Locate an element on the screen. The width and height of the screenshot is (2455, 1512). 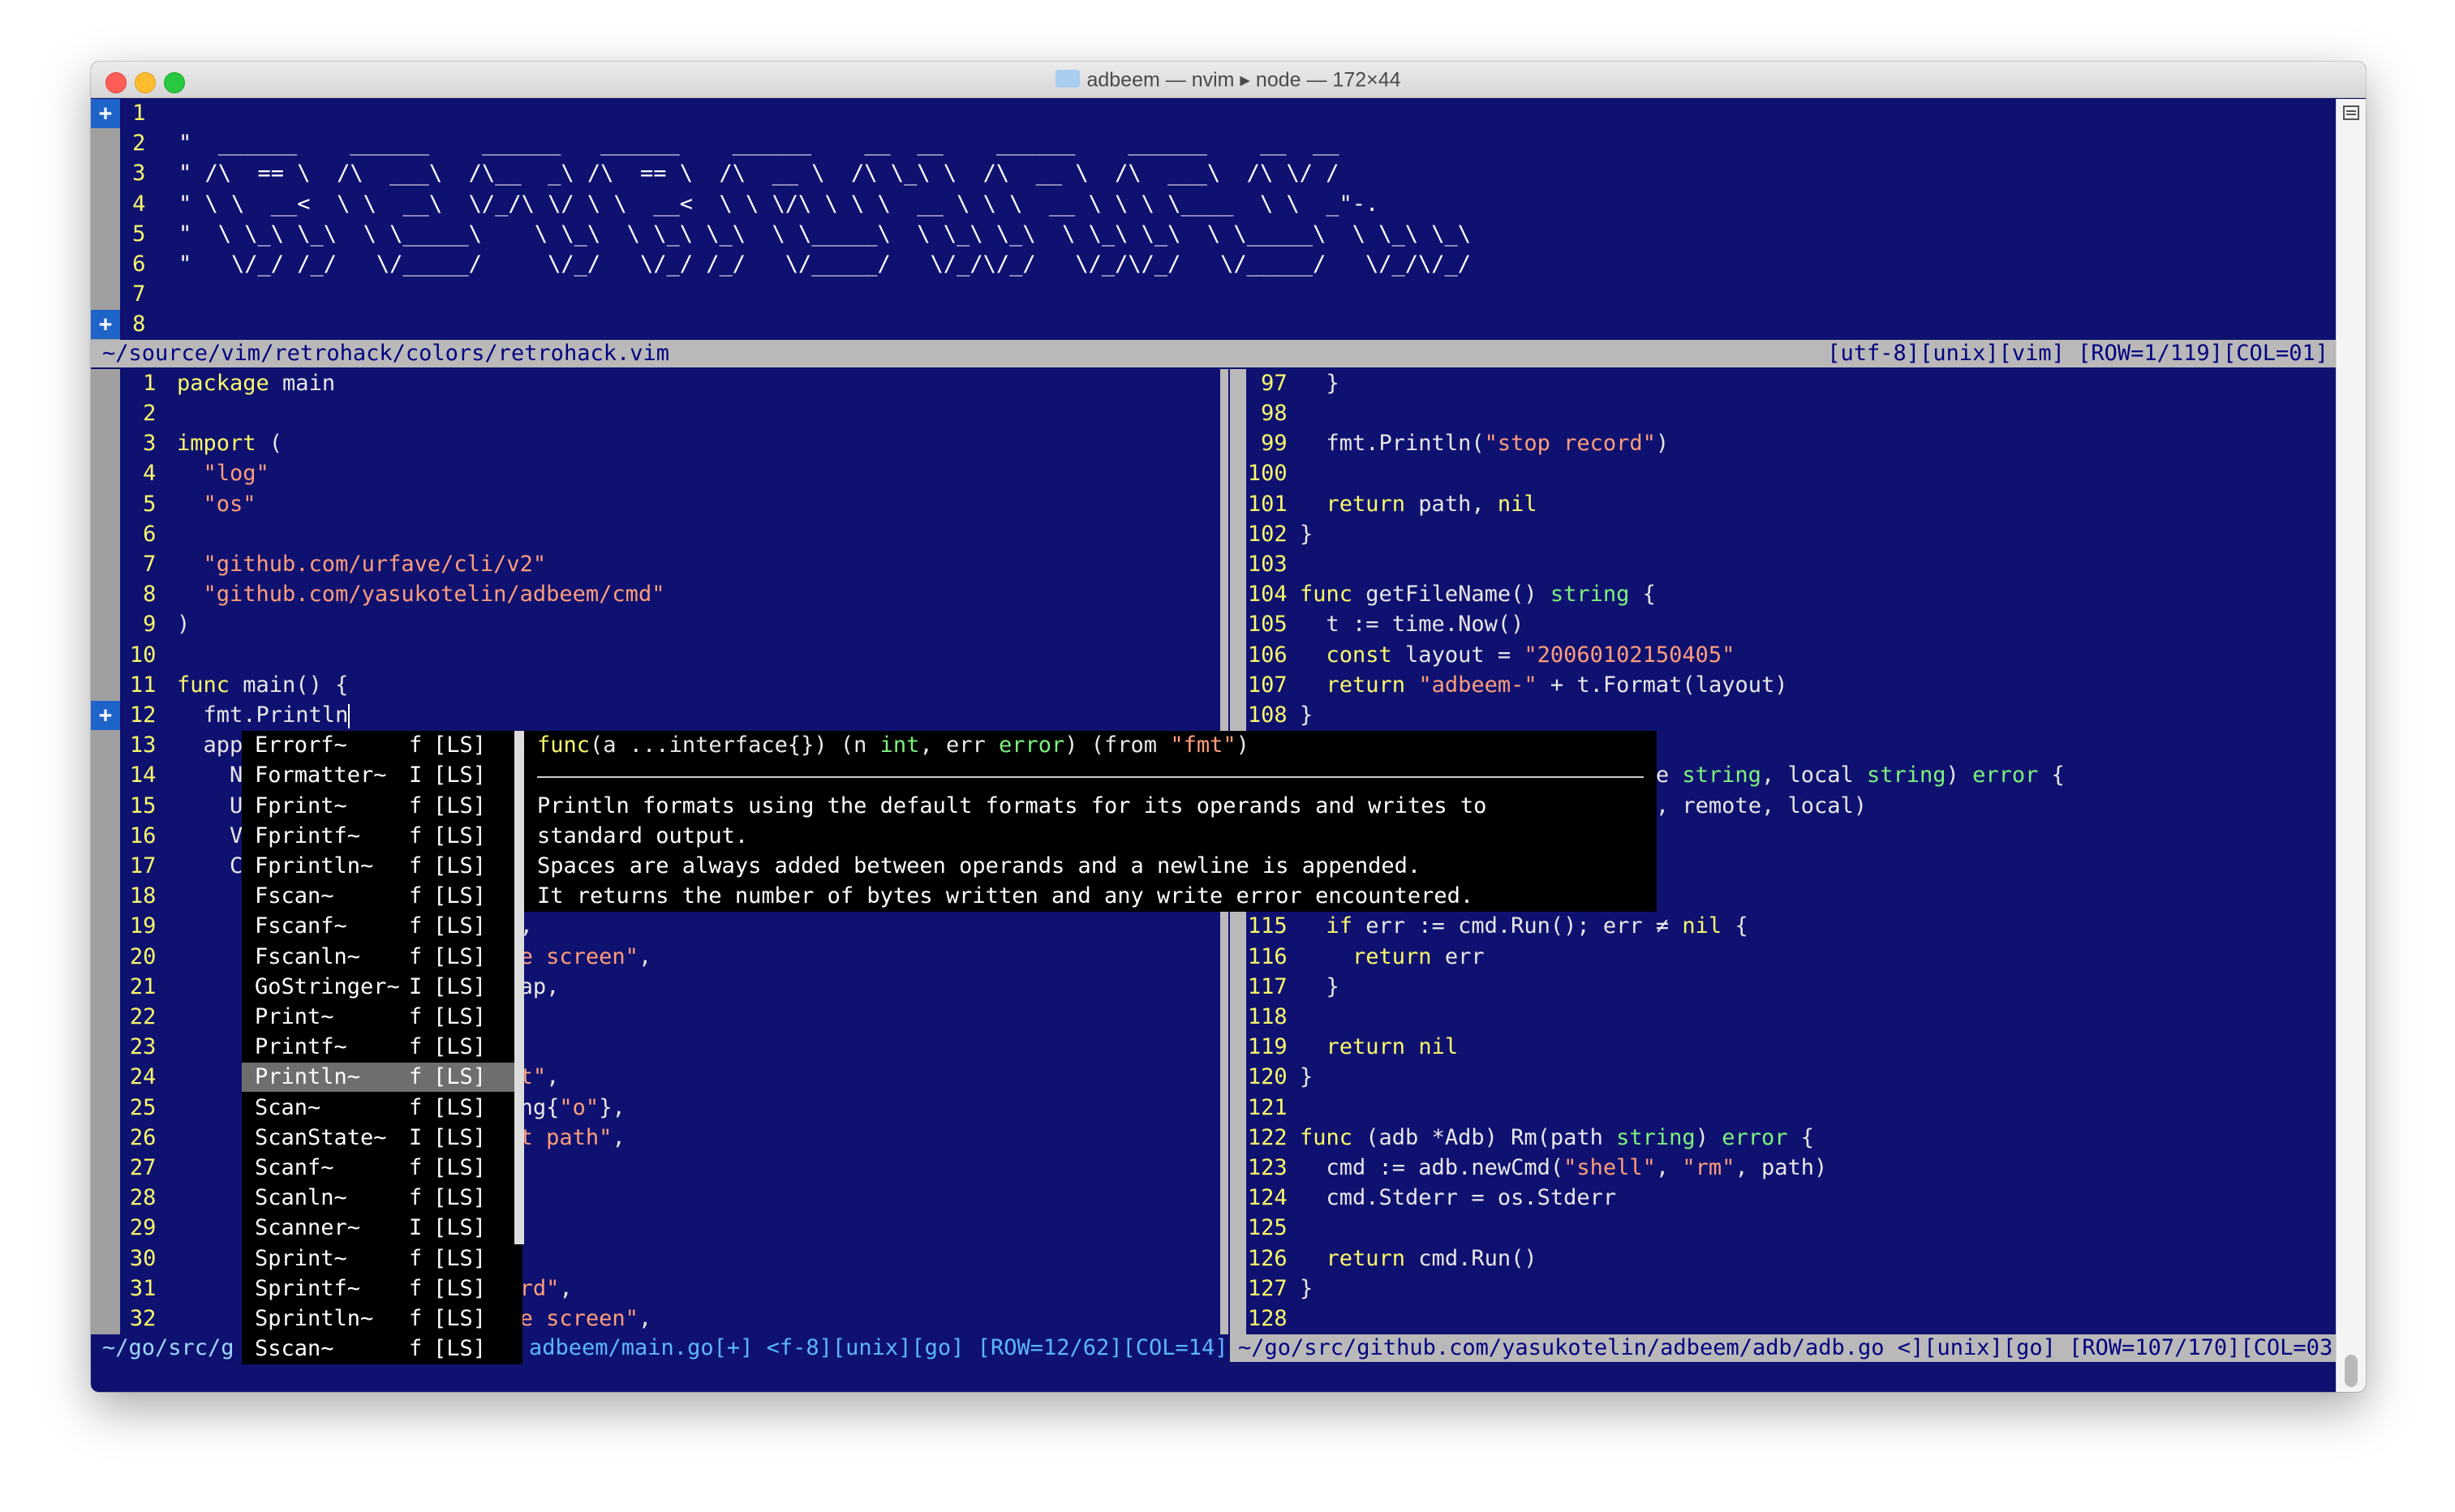
completion-item: Scanner~ I [LS] is located at coordinates (378, 1228).